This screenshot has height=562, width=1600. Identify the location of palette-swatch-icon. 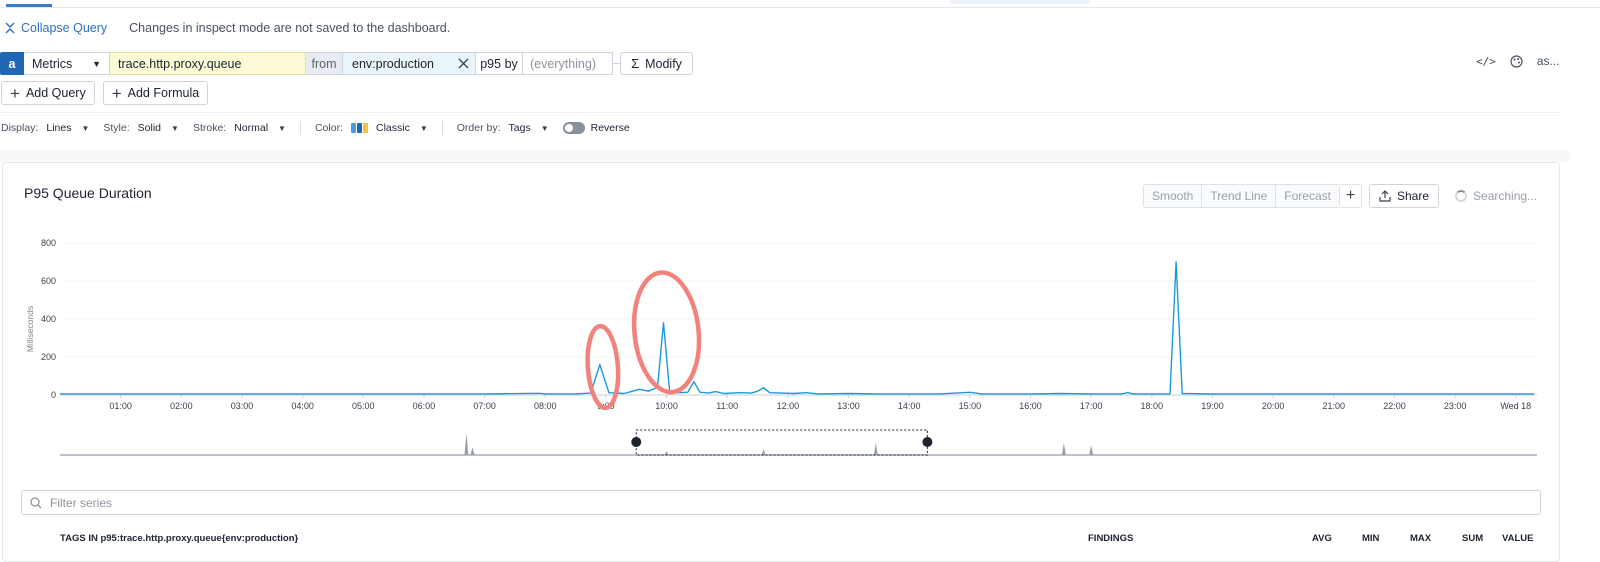
(359, 128).